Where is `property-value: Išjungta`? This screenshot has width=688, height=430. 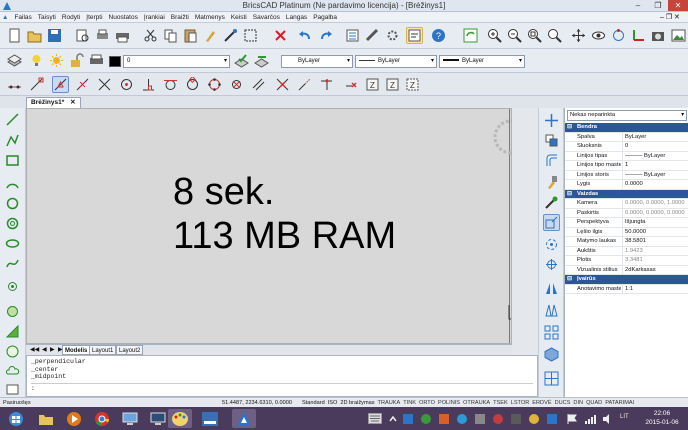 property-value: Išjungta is located at coordinates (655, 223).